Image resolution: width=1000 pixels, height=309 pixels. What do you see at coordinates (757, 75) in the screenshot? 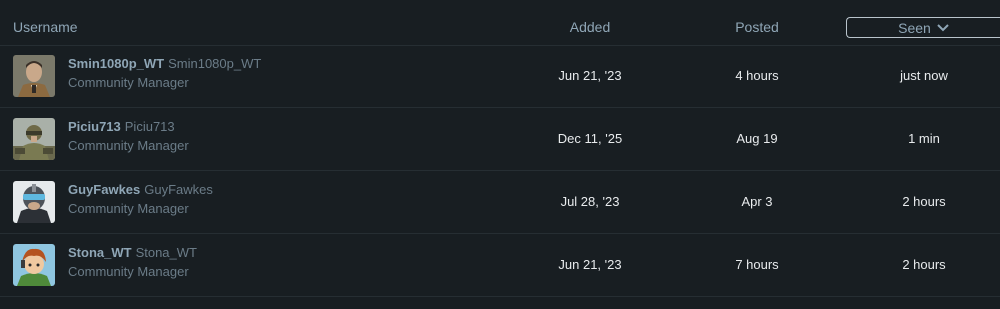
I see `posted-time: 4 hours` at bounding box center [757, 75].